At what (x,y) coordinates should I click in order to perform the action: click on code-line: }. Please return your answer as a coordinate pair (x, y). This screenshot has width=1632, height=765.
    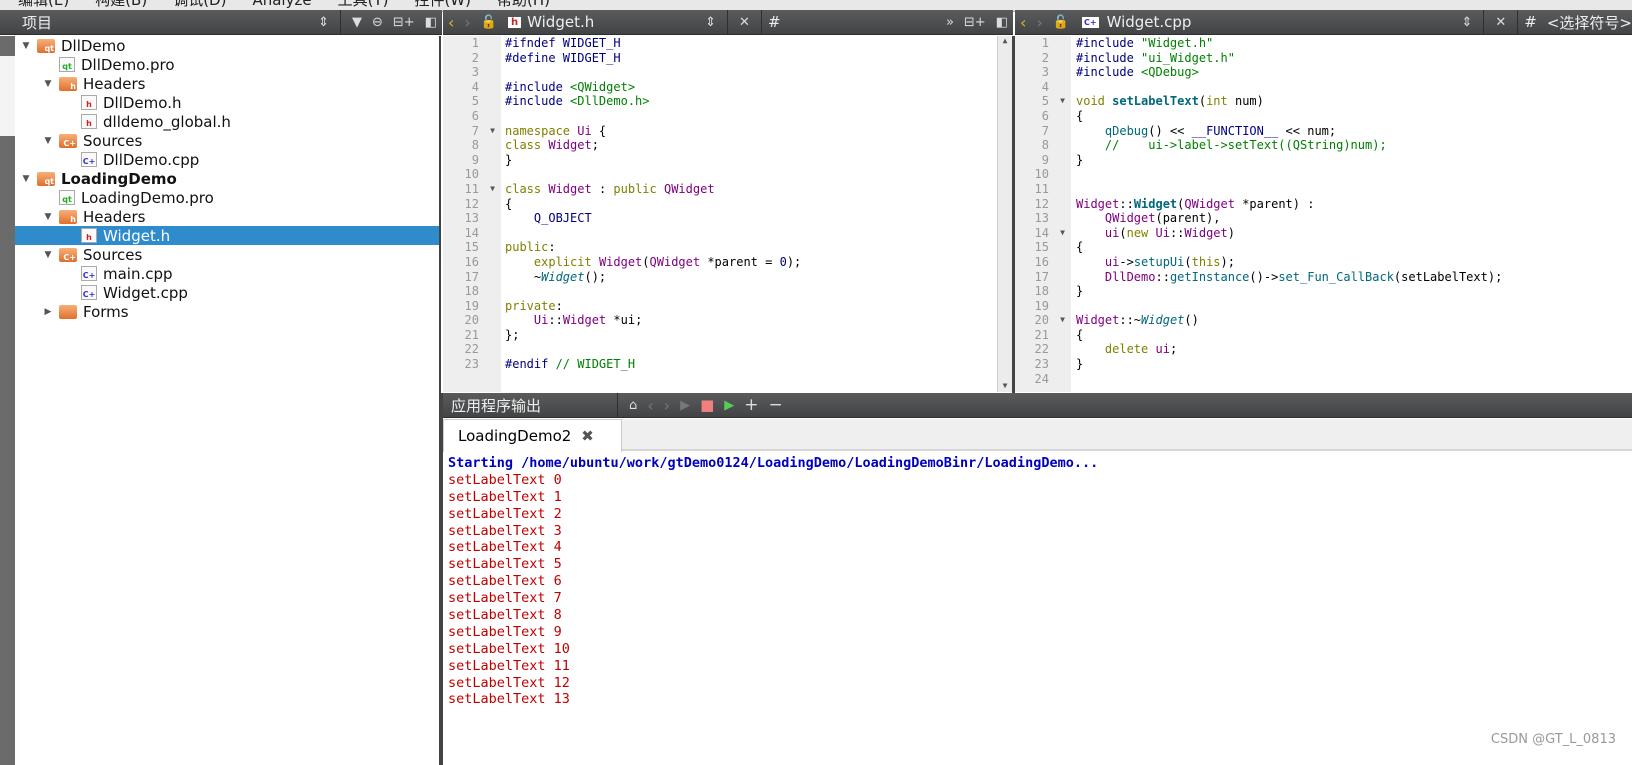
    Looking at the image, I should click on (1289, 364).